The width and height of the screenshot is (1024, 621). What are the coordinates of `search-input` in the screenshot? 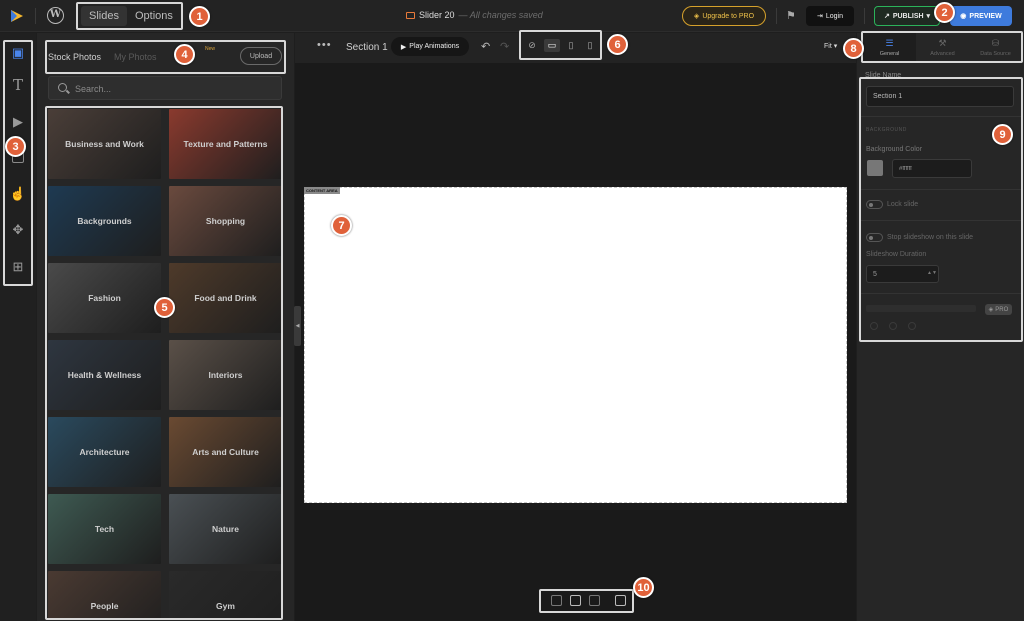 It's located at (175, 88).